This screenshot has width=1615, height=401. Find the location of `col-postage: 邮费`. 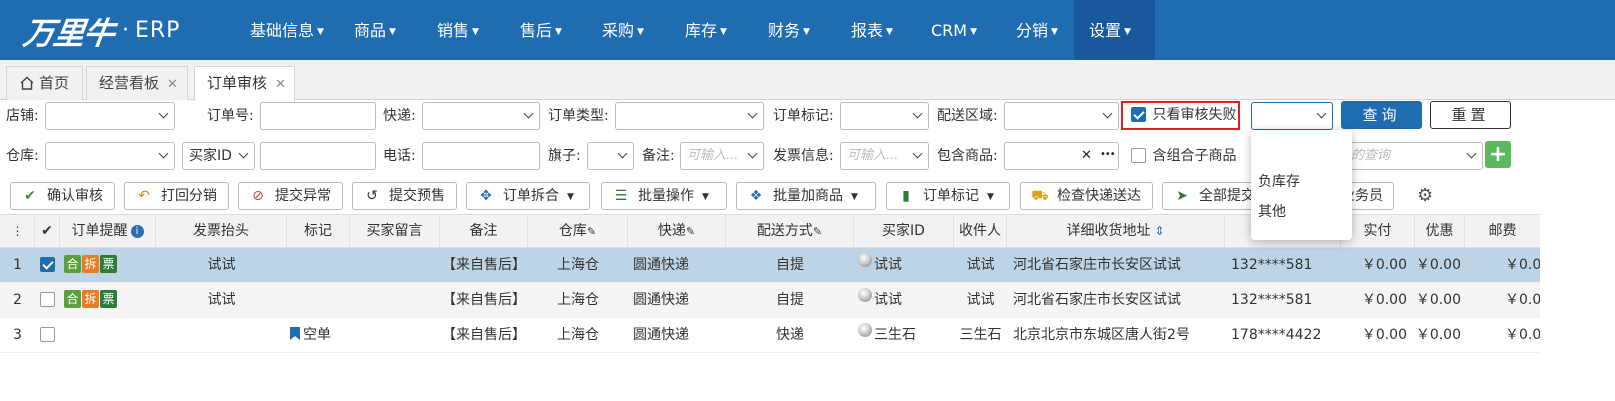

col-postage: 邮费 is located at coordinates (1502, 231).